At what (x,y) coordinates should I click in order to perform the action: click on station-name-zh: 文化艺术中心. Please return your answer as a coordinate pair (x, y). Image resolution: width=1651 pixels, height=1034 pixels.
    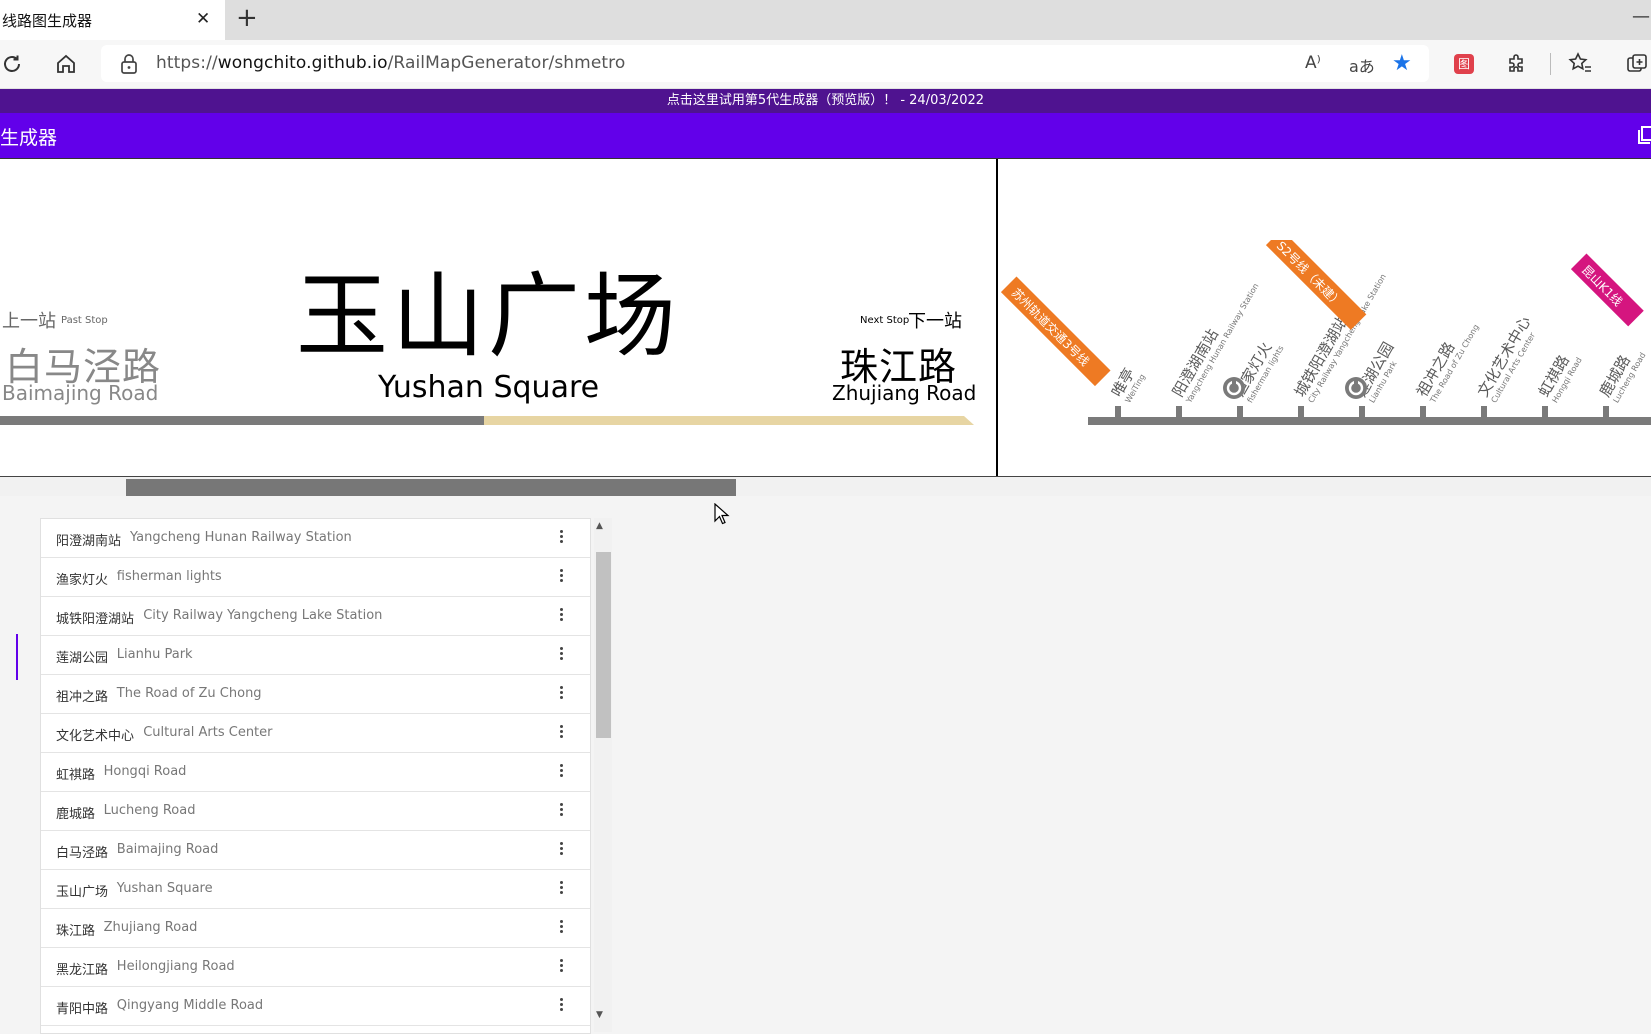
    Looking at the image, I should click on (95, 736).